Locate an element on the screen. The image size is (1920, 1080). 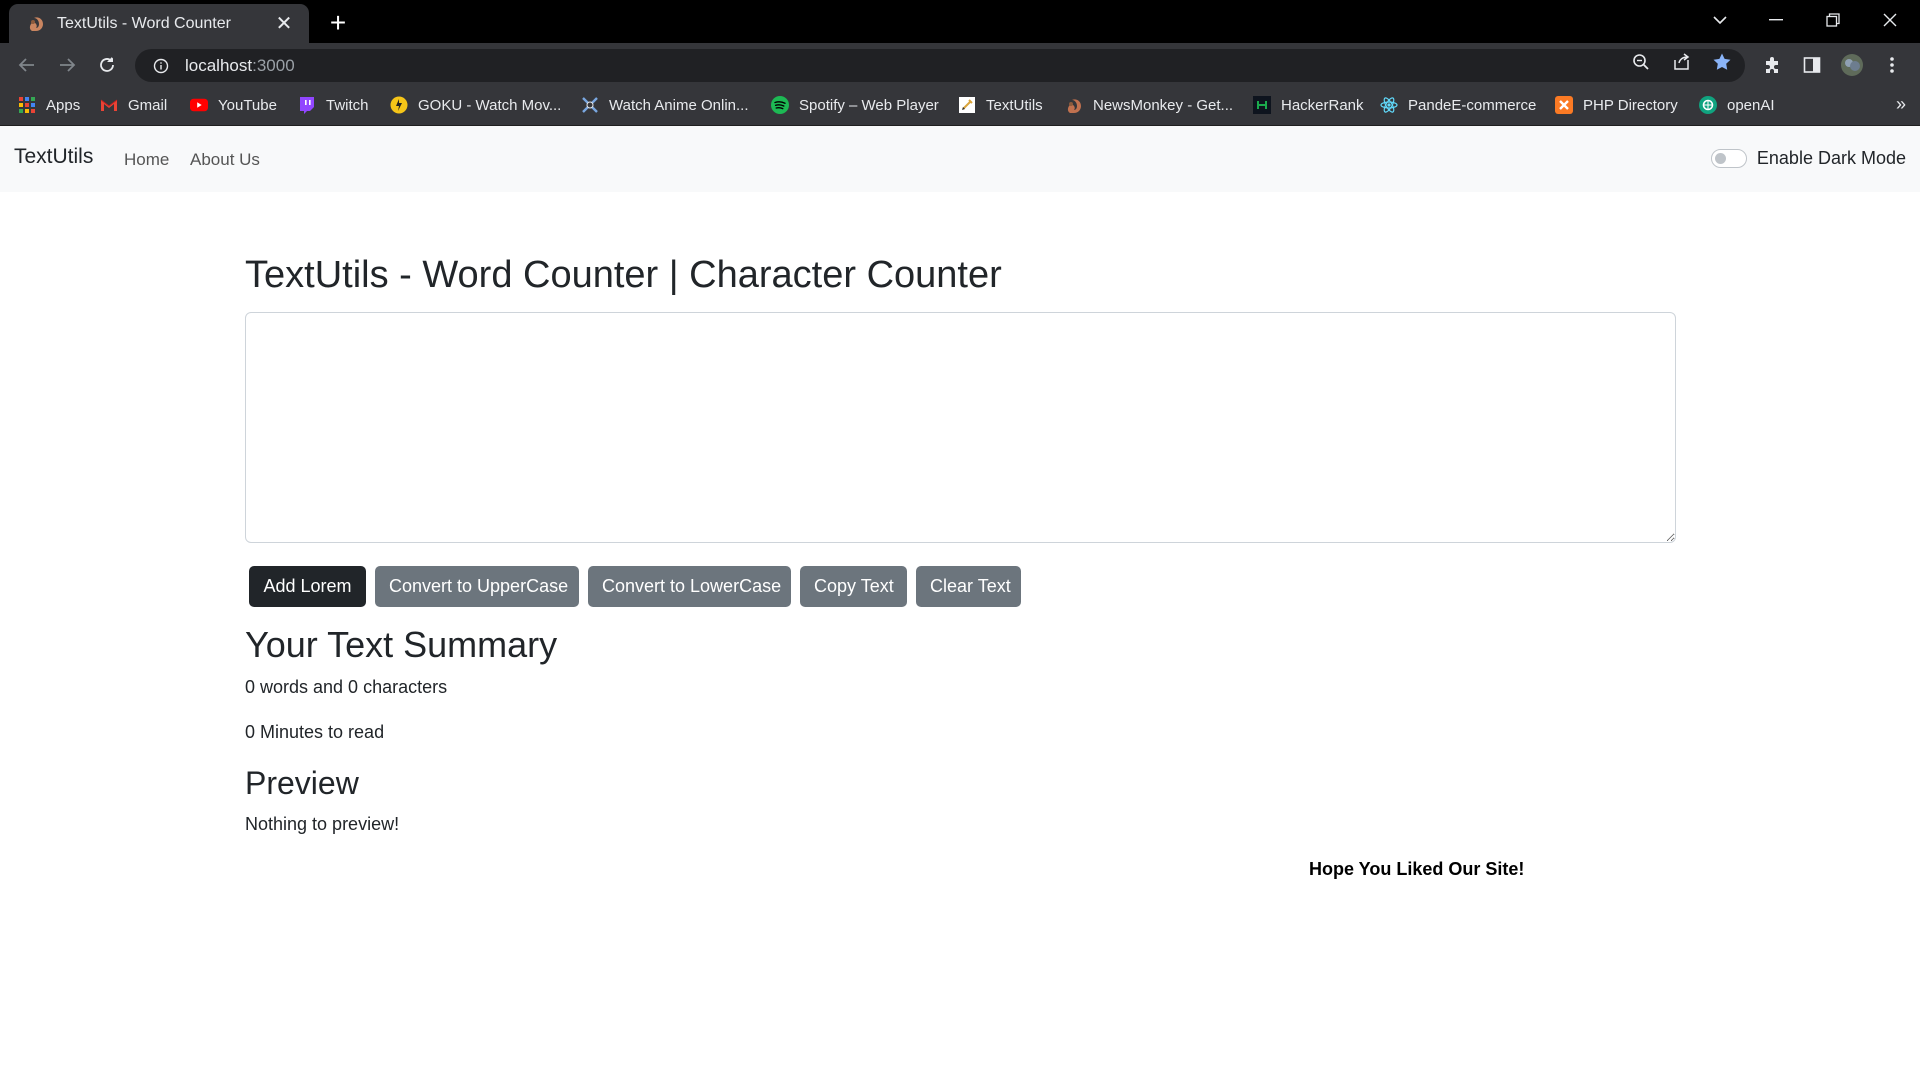
zoom-icon is located at coordinates (1641, 62).